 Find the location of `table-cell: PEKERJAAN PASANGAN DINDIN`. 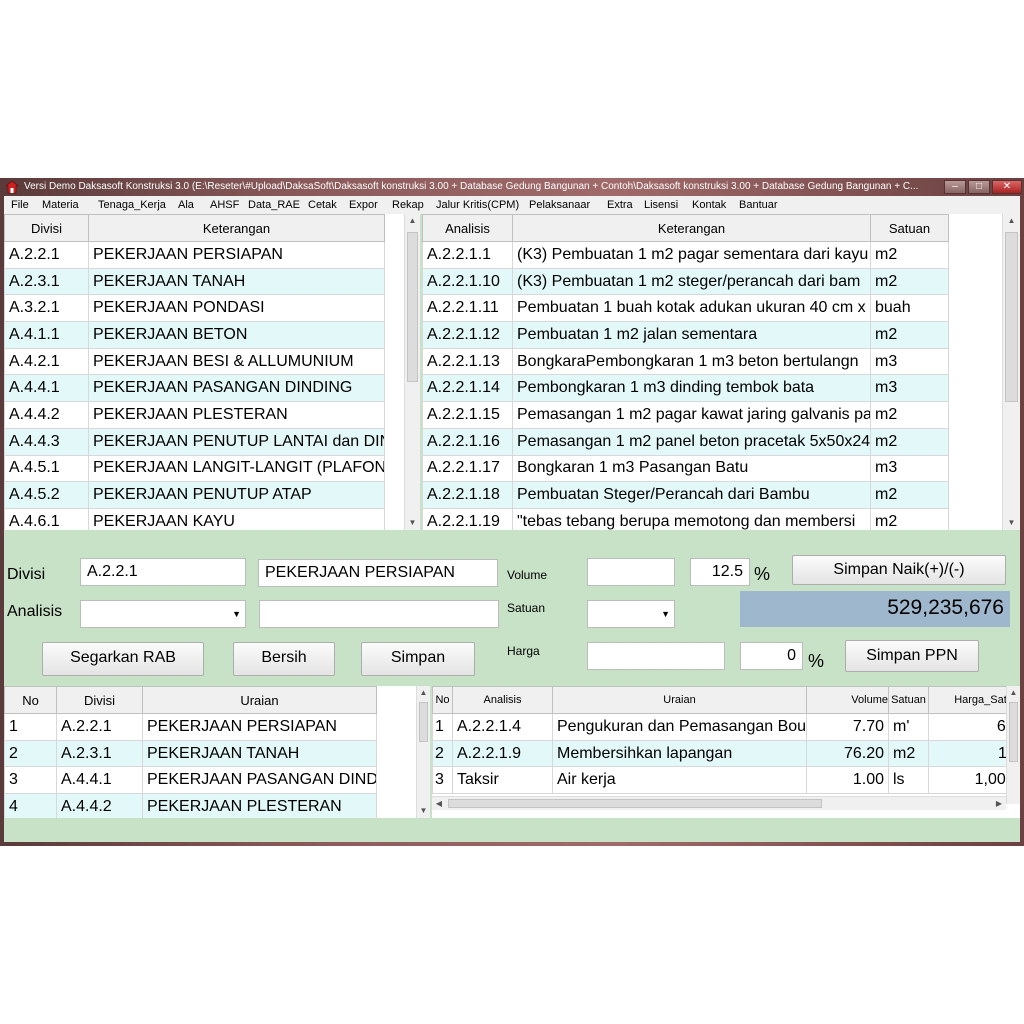

table-cell: PEKERJAAN PASANGAN DINDIN is located at coordinates (259, 780).